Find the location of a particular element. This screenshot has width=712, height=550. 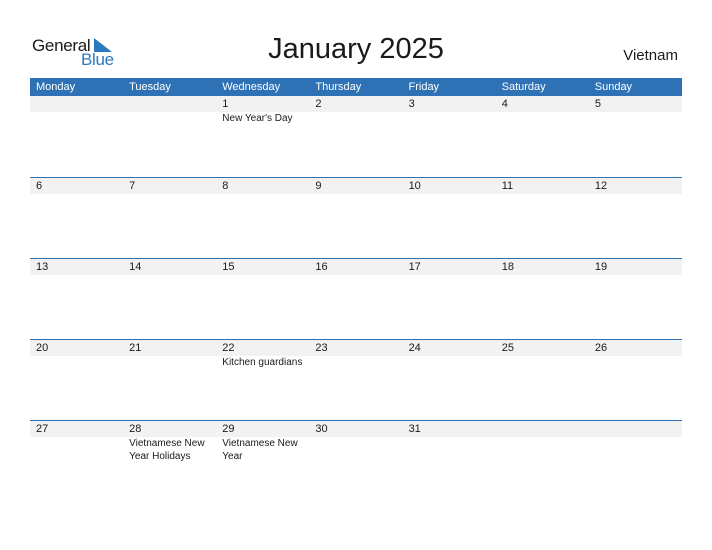

day-number: 18 is located at coordinates (507, 267).